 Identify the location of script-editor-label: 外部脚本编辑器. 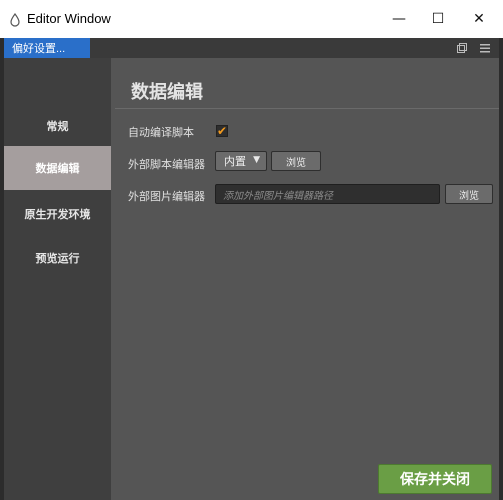
(166, 164).